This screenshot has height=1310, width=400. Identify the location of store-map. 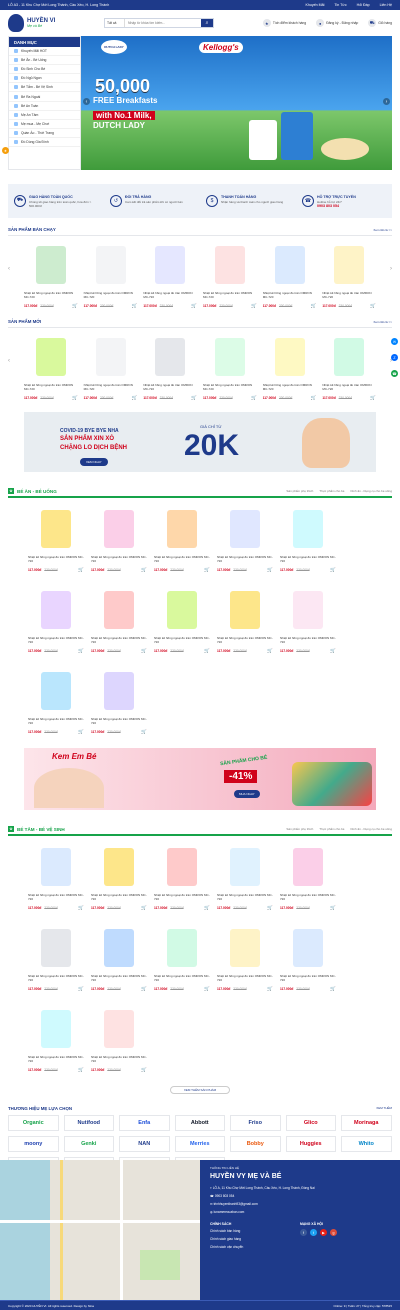
(100, 1230).